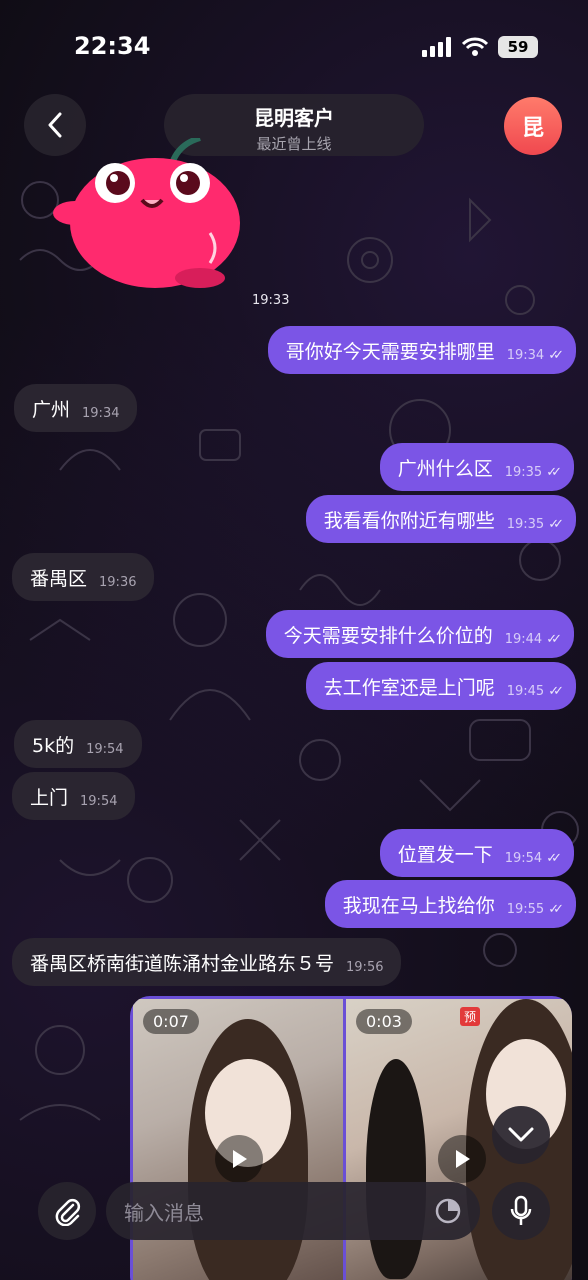 Image resolution: width=588 pixels, height=1280 pixels. Describe the element at coordinates (293, 1211) in the screenshot. I see `message-input: 输入消息` at that location.